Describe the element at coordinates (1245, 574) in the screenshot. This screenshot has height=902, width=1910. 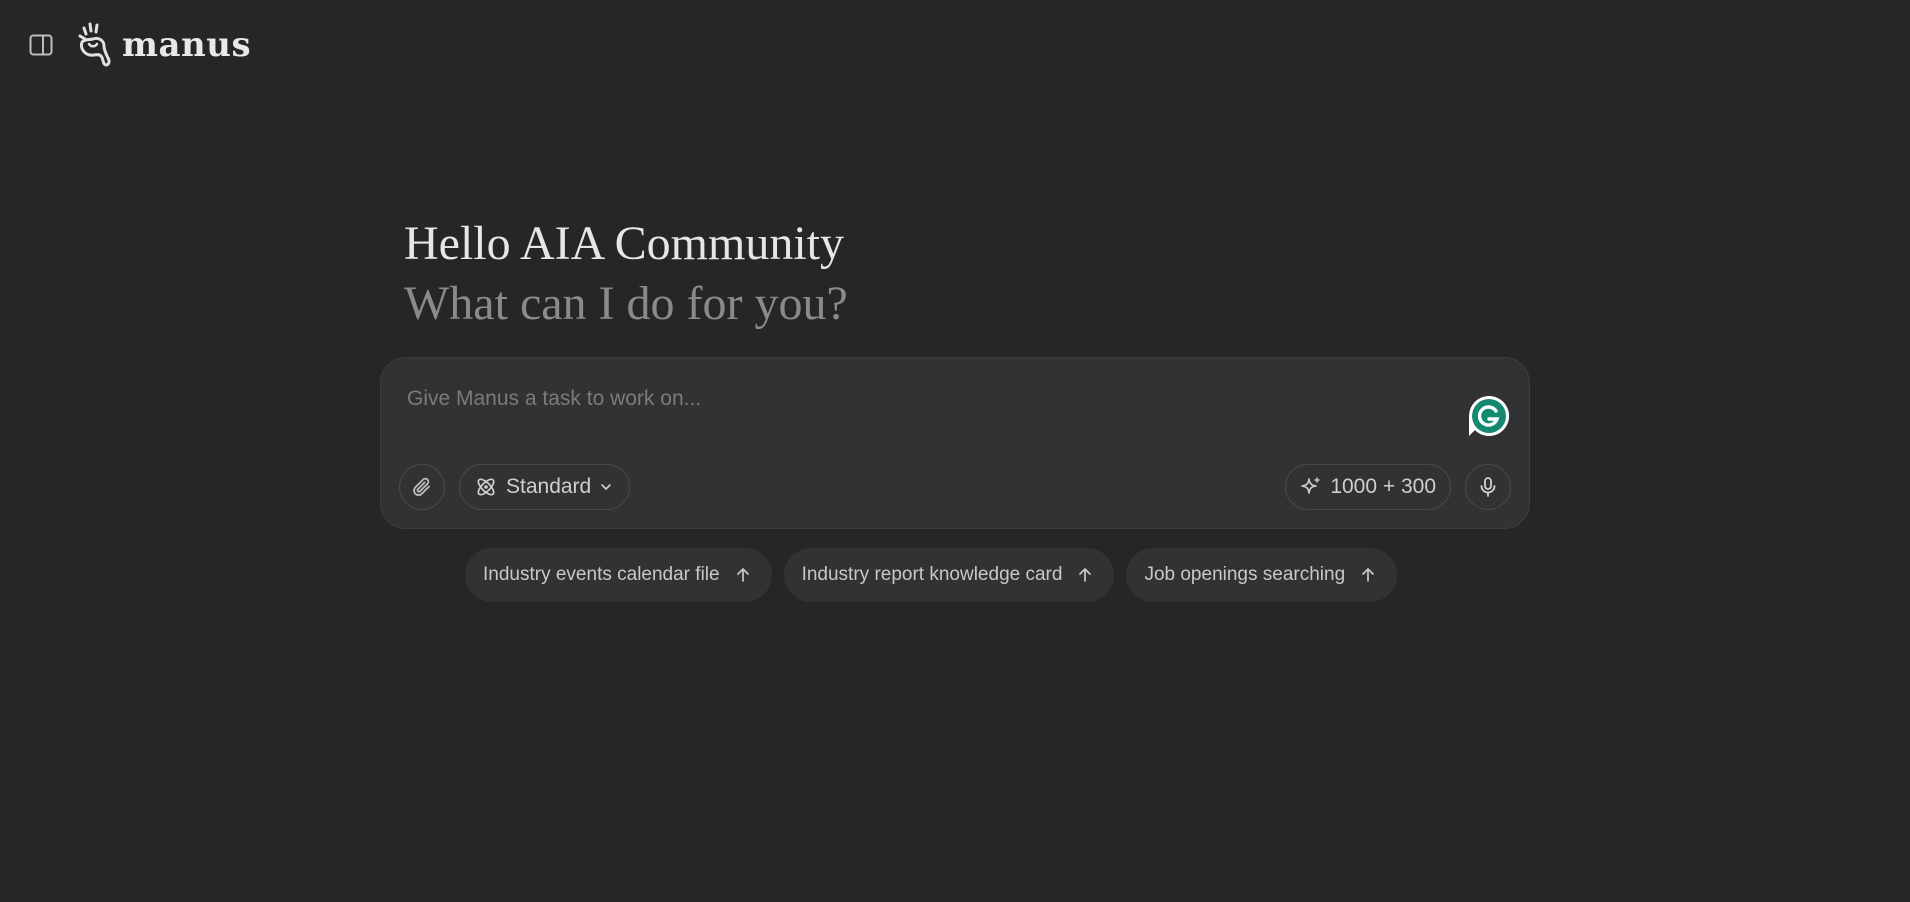
I see `suggestion-label: Job openings searching` at that location.